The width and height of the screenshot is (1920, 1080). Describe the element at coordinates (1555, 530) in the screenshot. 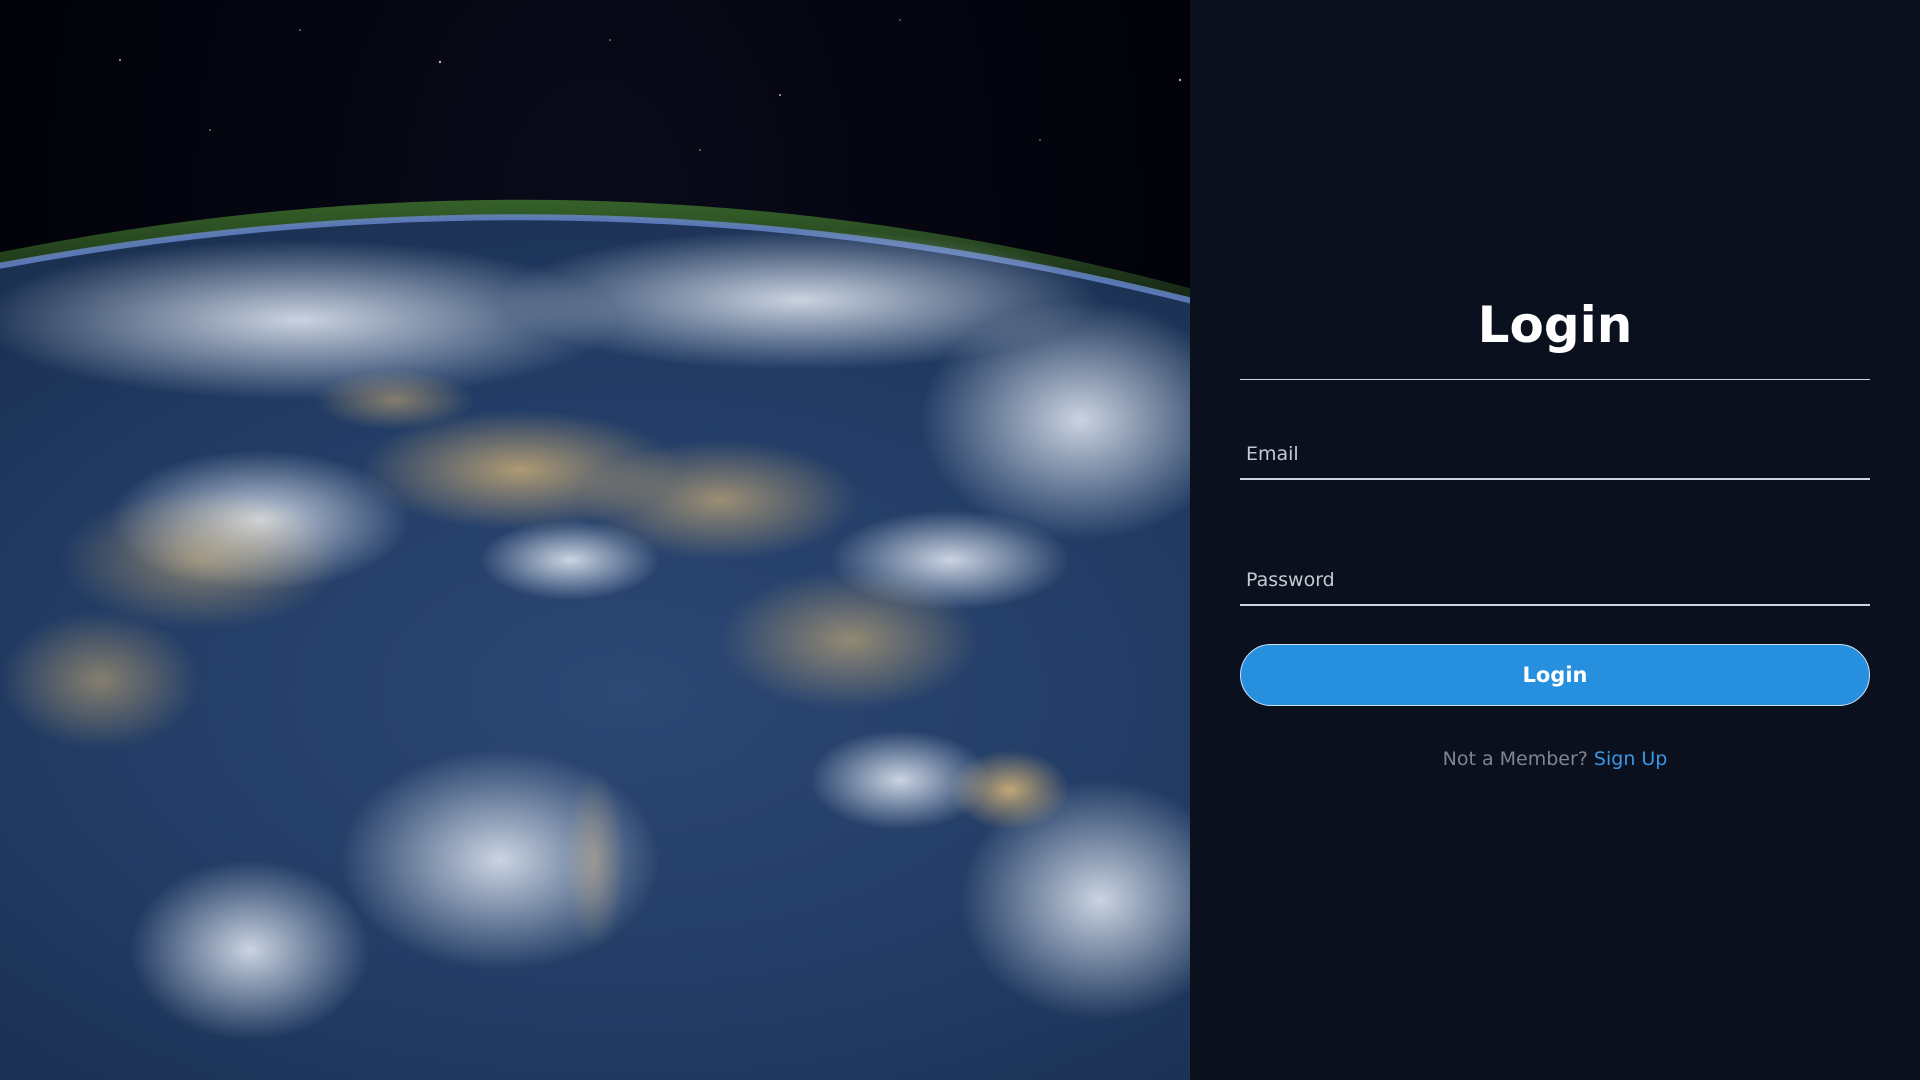

I see `login-form: Login Login Not a Member? Sign Up` at that location.